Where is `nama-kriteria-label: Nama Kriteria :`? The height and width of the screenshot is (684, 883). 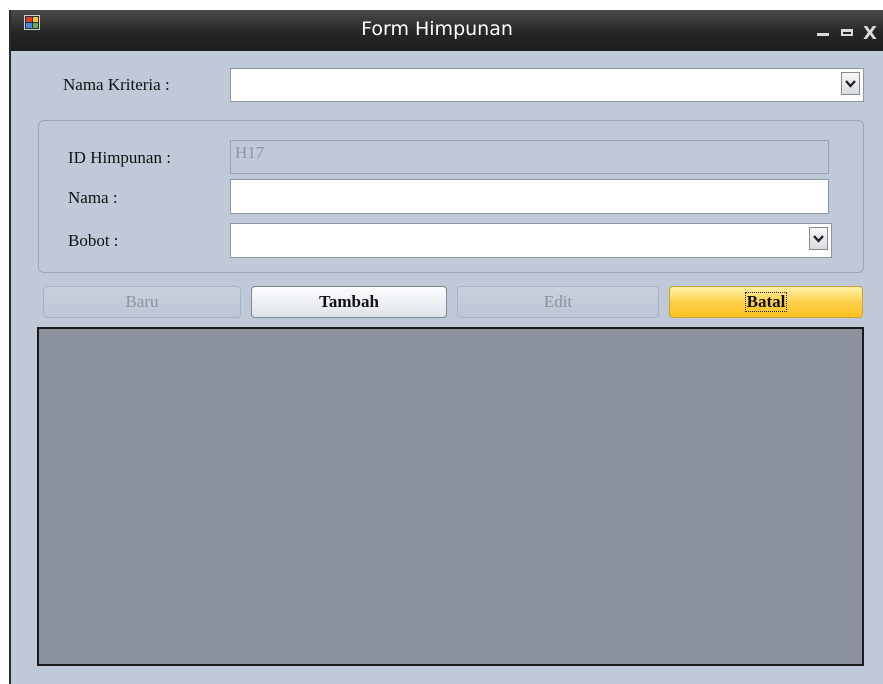
nama-kriteria-label: Nama Kriteria : is located at coordinates (116, 84).